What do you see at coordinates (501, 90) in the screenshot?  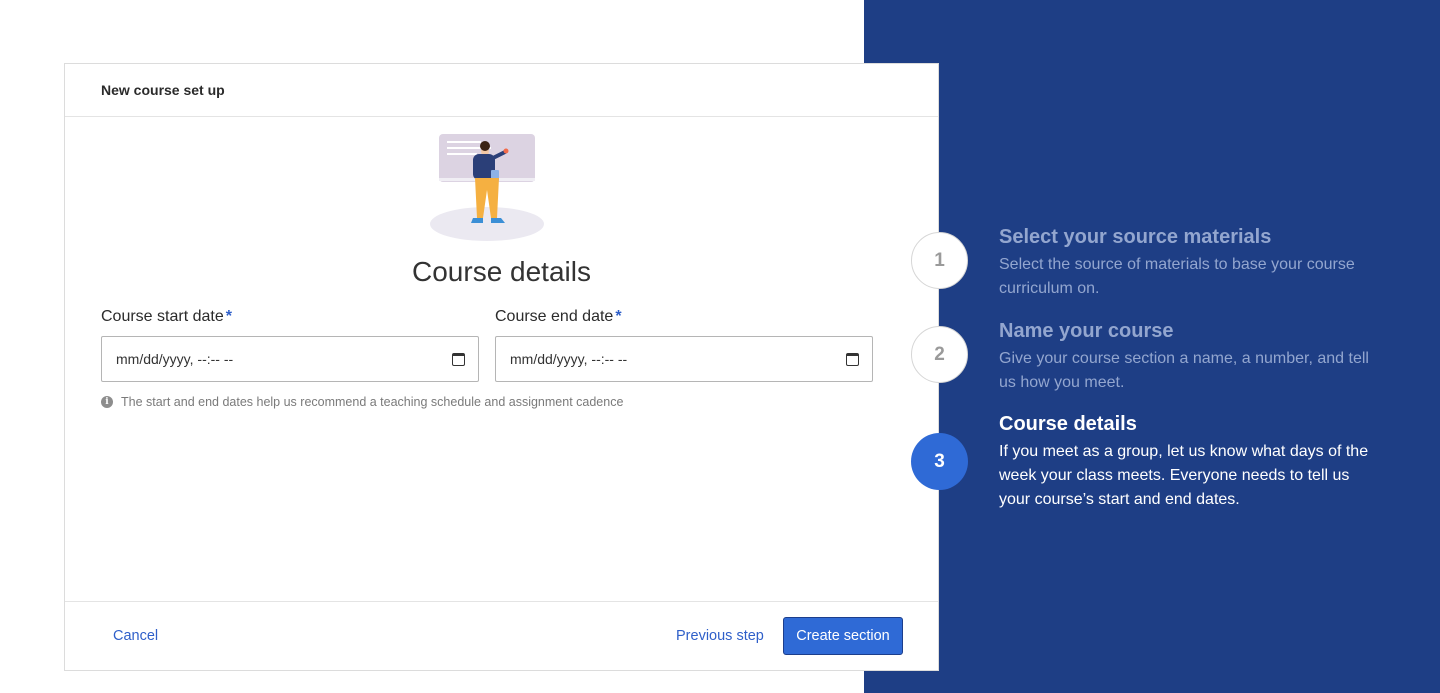 I see `modal-header: New course set up` at bounding box center [501, 90].